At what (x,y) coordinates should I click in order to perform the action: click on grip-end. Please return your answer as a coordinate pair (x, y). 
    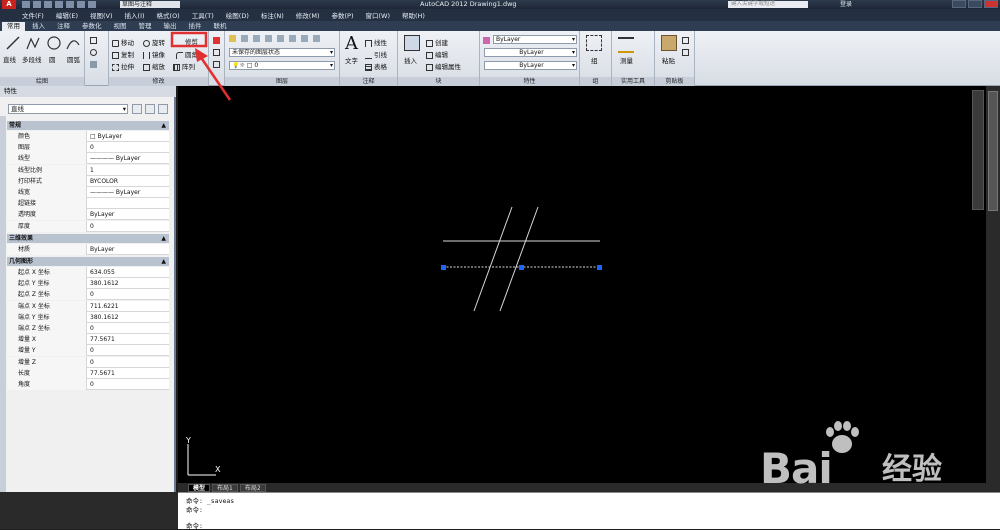
    Looking at the image, I should click on (599, 267).